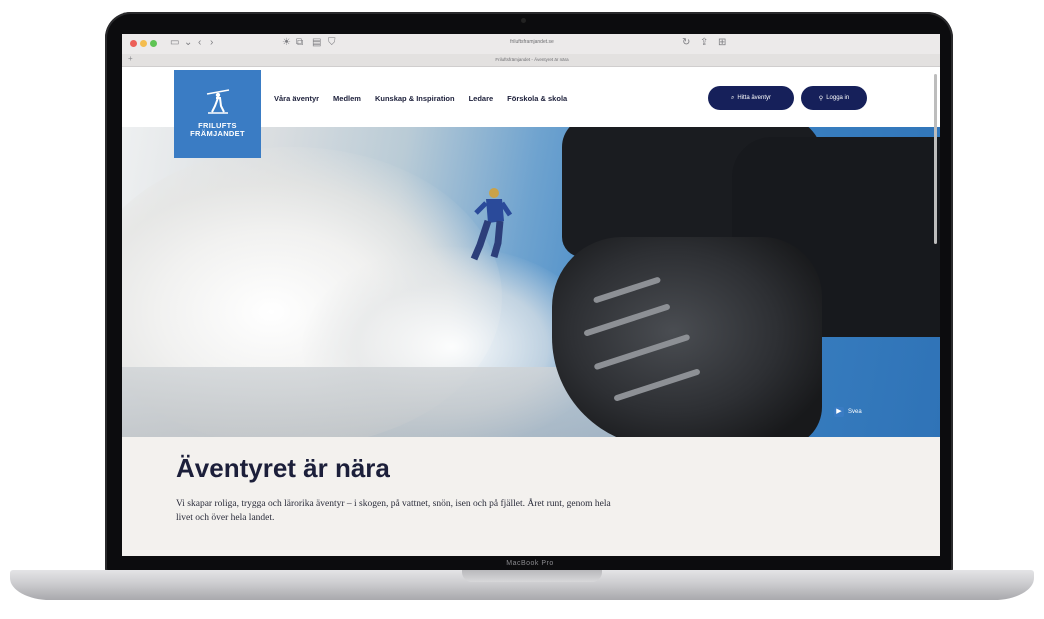 The width and height of the screenshot is (1044, 619). I want to click on login-button: ⚲ Logga in, so click(834, 98).